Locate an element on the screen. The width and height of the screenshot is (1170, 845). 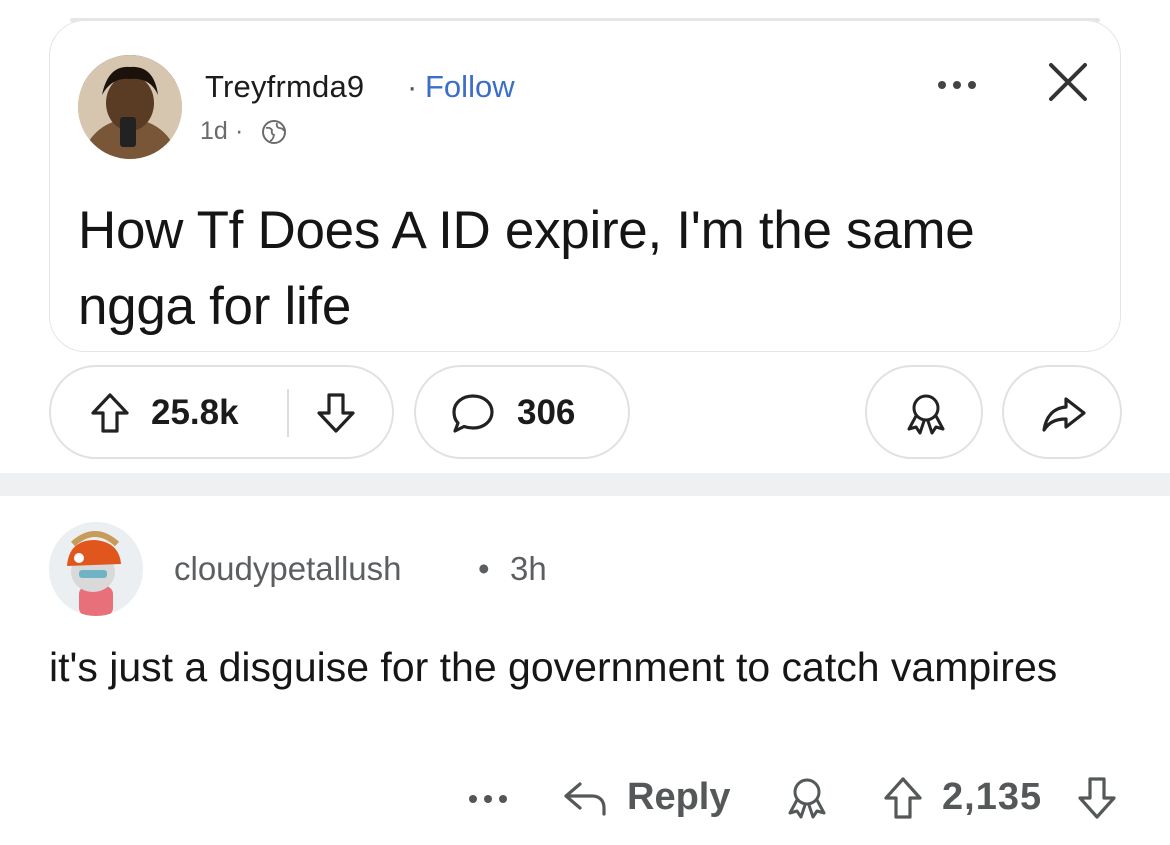
post-author-avatar is located at coordinates (130, 107).